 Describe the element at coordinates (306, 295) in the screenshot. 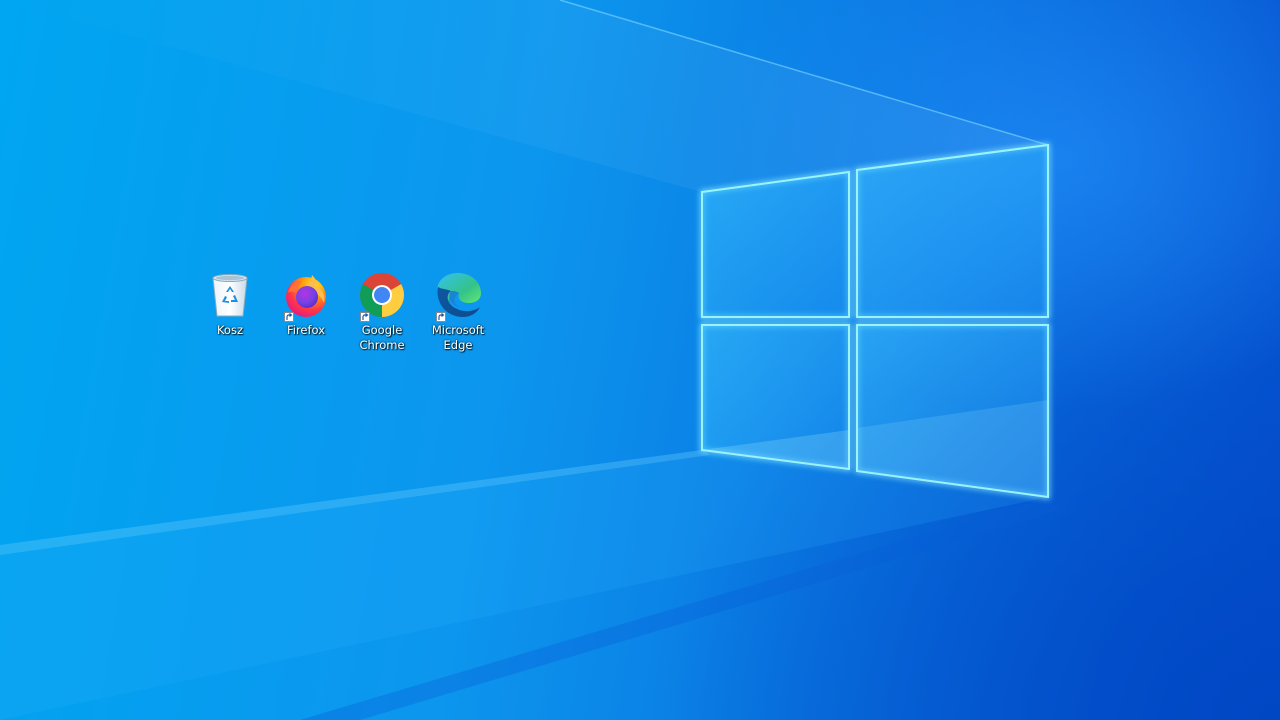

I see `firefox-icon` at that location.